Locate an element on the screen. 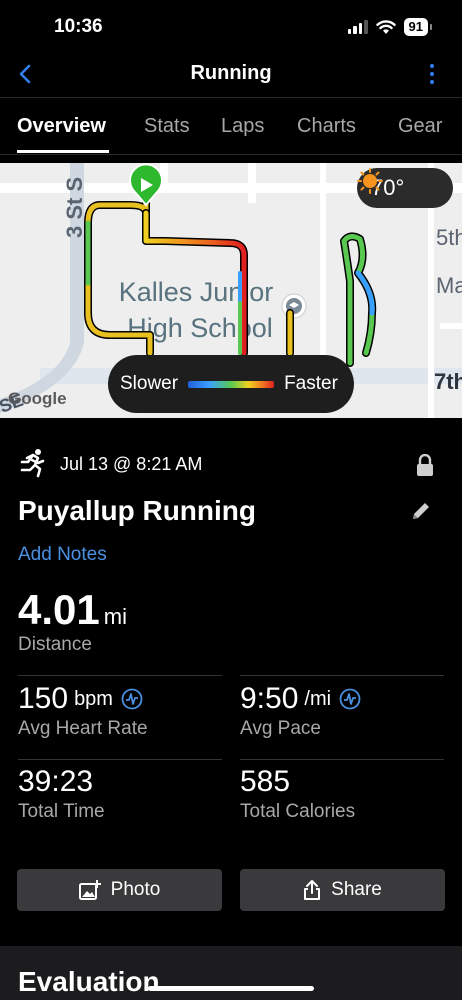 Image resolution: width=462 pixels, height=1000 pixels. evaluation-card: Evaluation is located at coordinates (231, 973).